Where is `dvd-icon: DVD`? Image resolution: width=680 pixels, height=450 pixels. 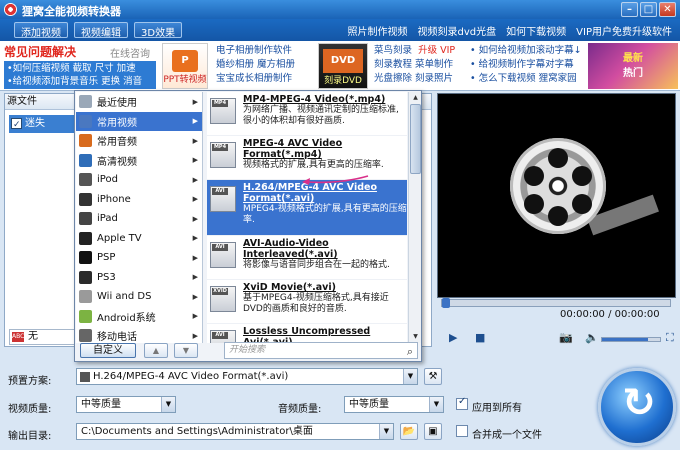 dvd-icon: DVD is located at coordinates (343, 61).